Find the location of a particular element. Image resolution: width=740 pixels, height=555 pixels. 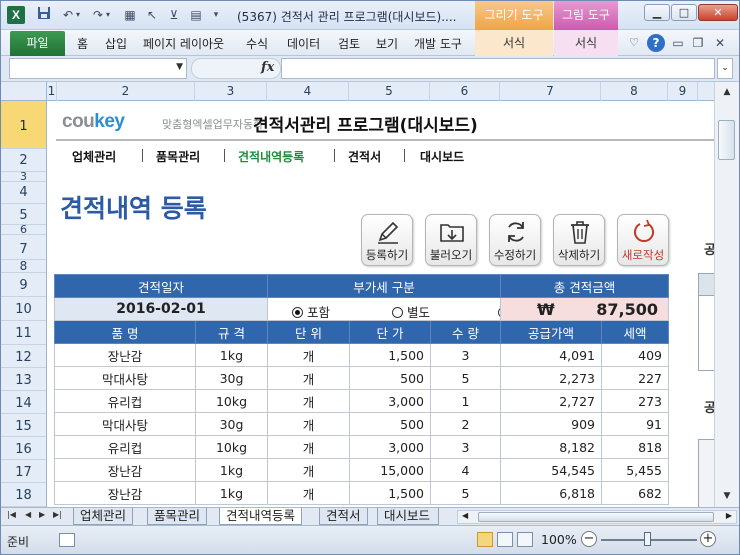

nav-item-products: 품목관리 is located at coordinates (178, 156).